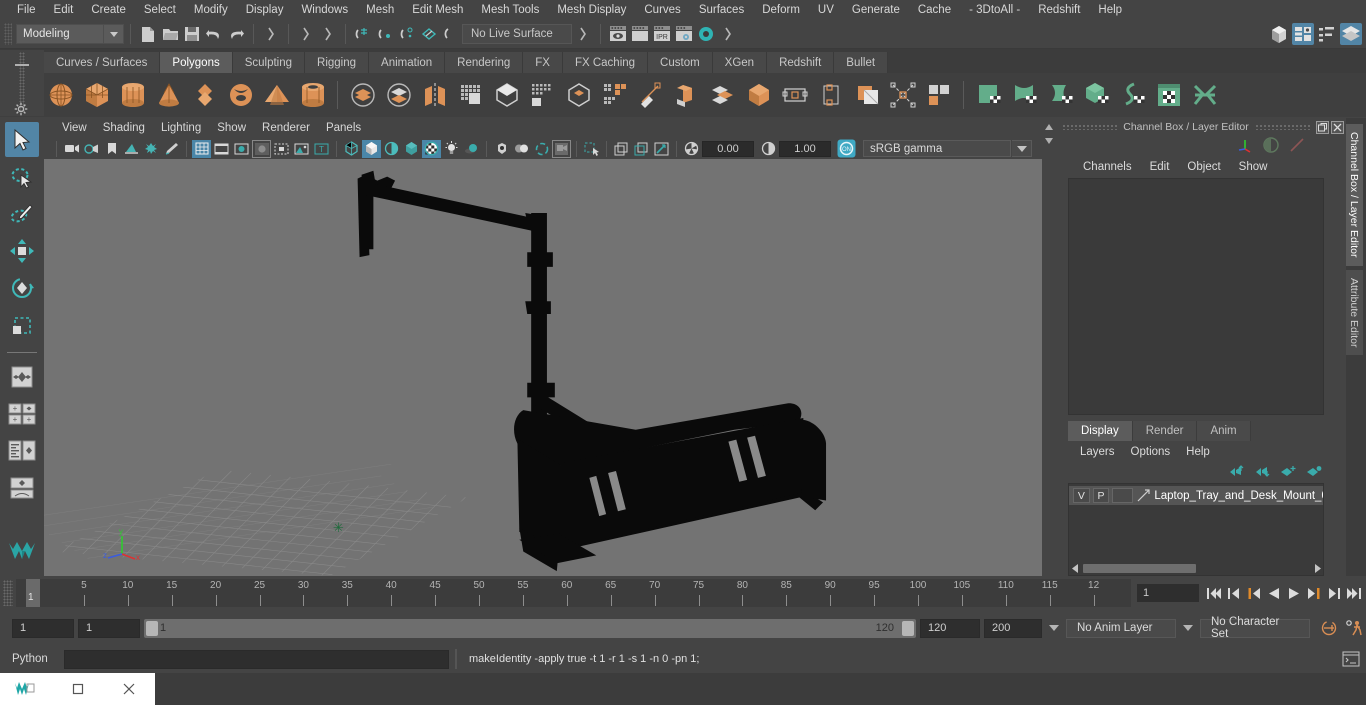 This screenshot has width=1366, height=705. Describe the element at coordinates (1049, 128) in the screenshot. I see `scroll-up-arrow` at that location.